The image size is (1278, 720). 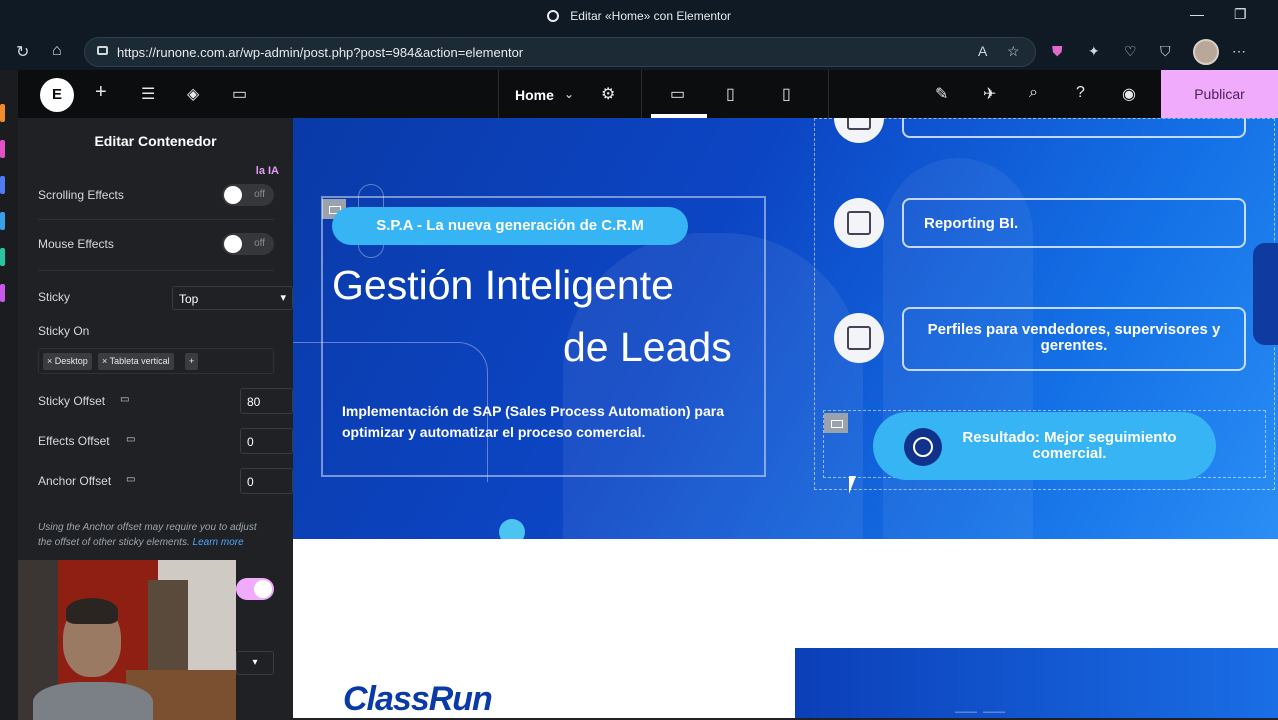 I want to click on comments-icon: ▭, so click(x=239, y=94).